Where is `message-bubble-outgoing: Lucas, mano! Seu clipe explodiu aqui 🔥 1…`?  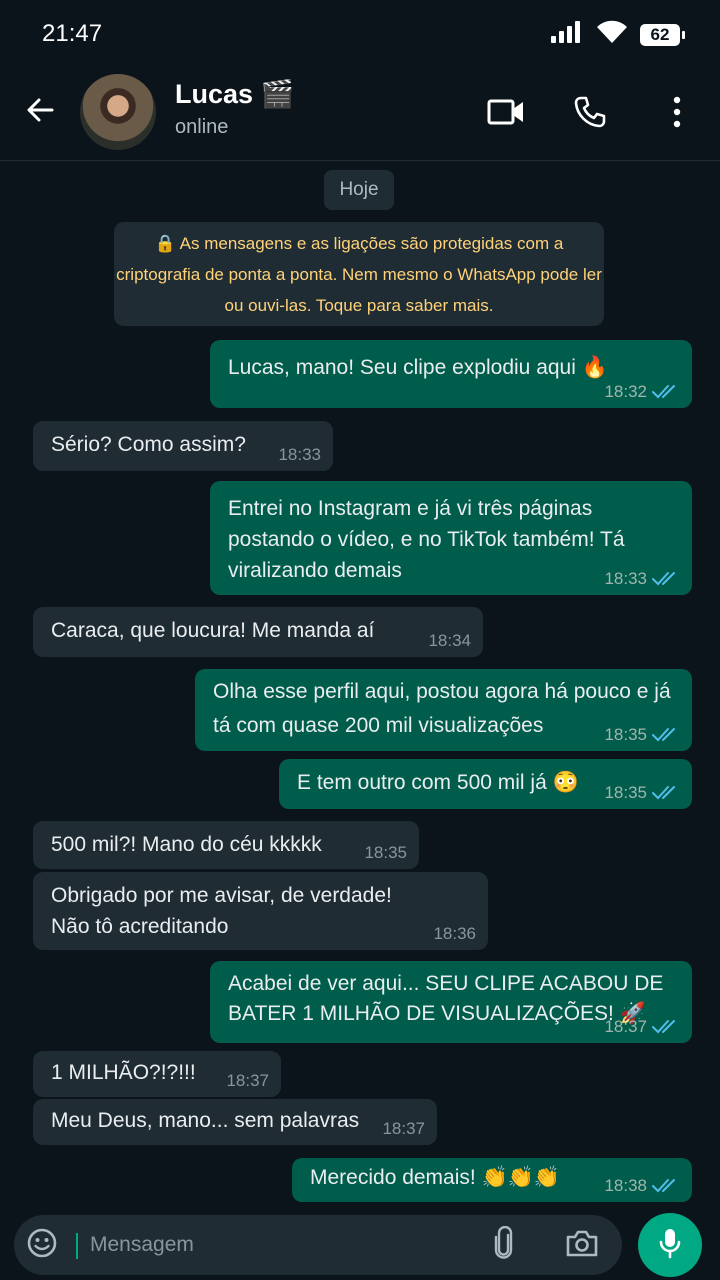
message-bubble-outgoing: Lucas, mano! Seu clipe explodiu aqui 🔥 1… is located at coordinates (451, 374).